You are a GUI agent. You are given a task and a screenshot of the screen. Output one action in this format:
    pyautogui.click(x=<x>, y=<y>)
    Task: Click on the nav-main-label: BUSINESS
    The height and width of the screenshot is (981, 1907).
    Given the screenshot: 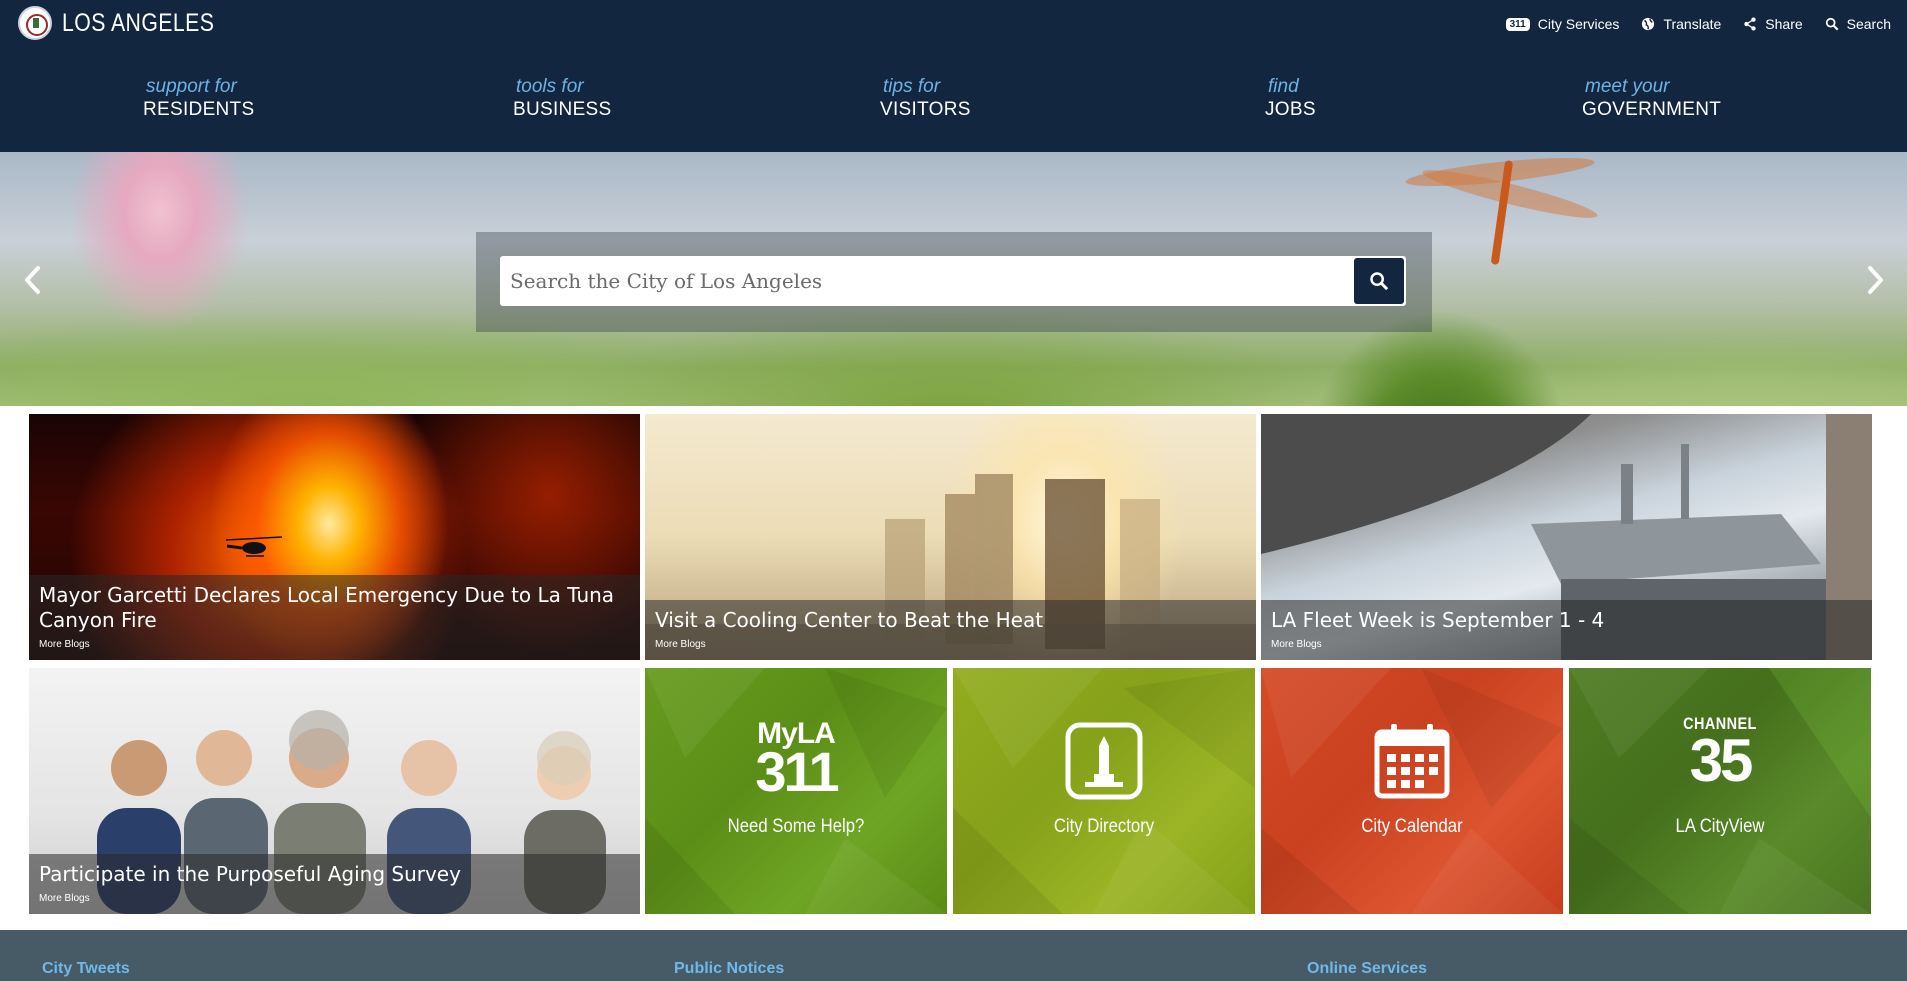 What is the action you would take?
    pyautogui.click(x=562, y=109)
    